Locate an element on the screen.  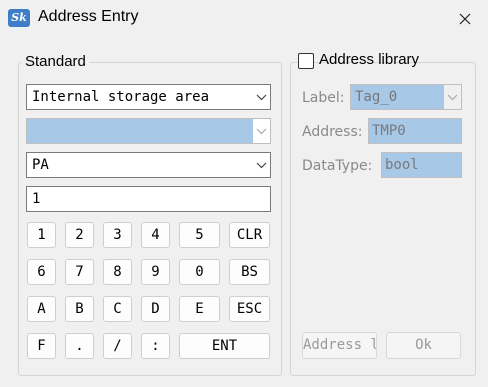
key-7: 7 is located at coordinates (79, 272).